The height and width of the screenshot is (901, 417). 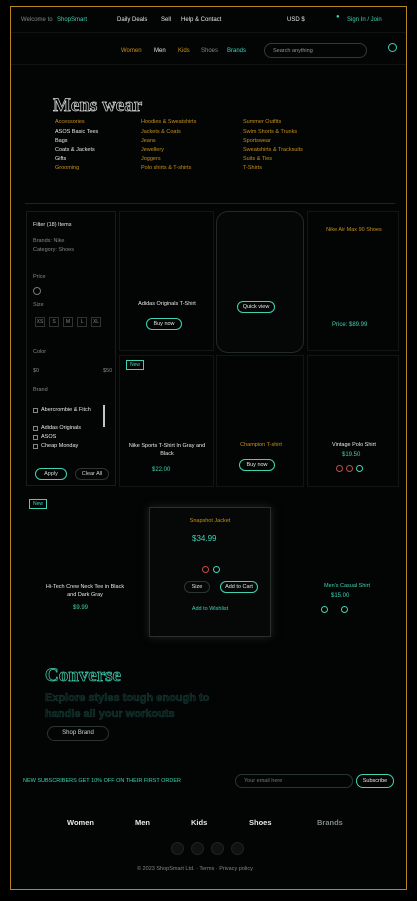 I want to click on product-card: Quick view, so click(x=260, y=282).